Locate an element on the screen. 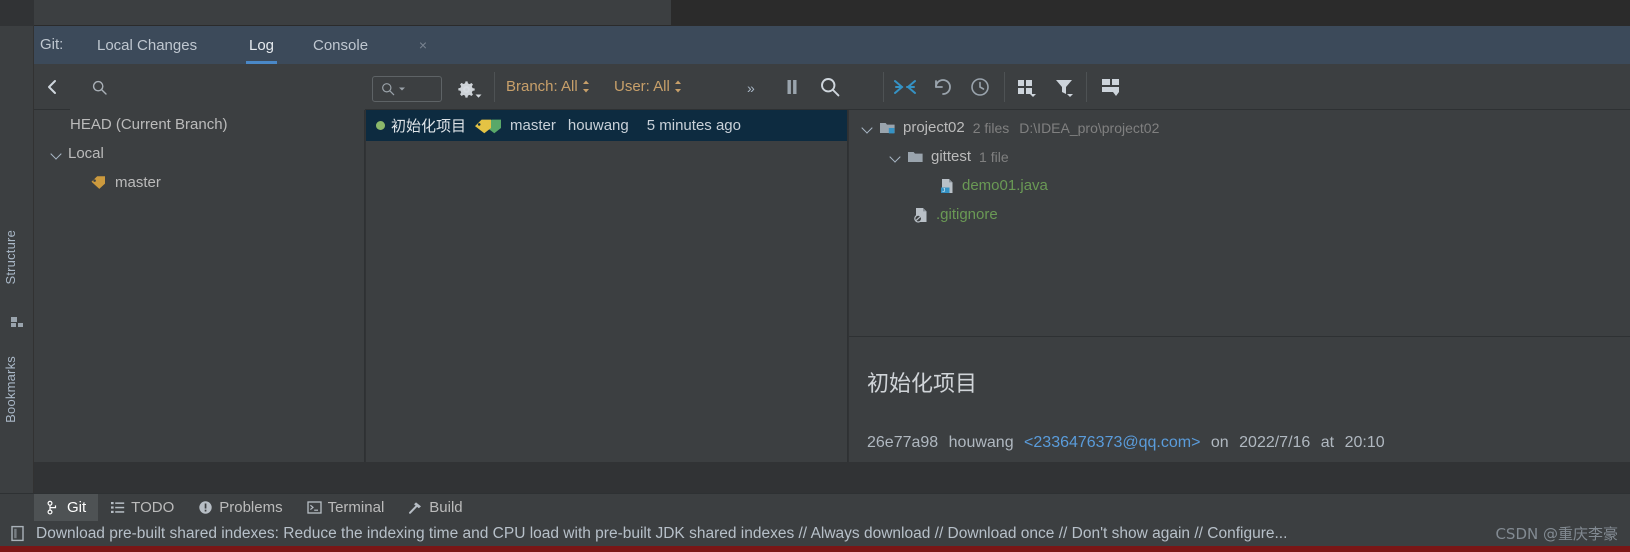 This screenshot has width=1630, height=552. commit-row: 初始化项目 master houwang 5 minutes ago is located at coordinates (606, 125).